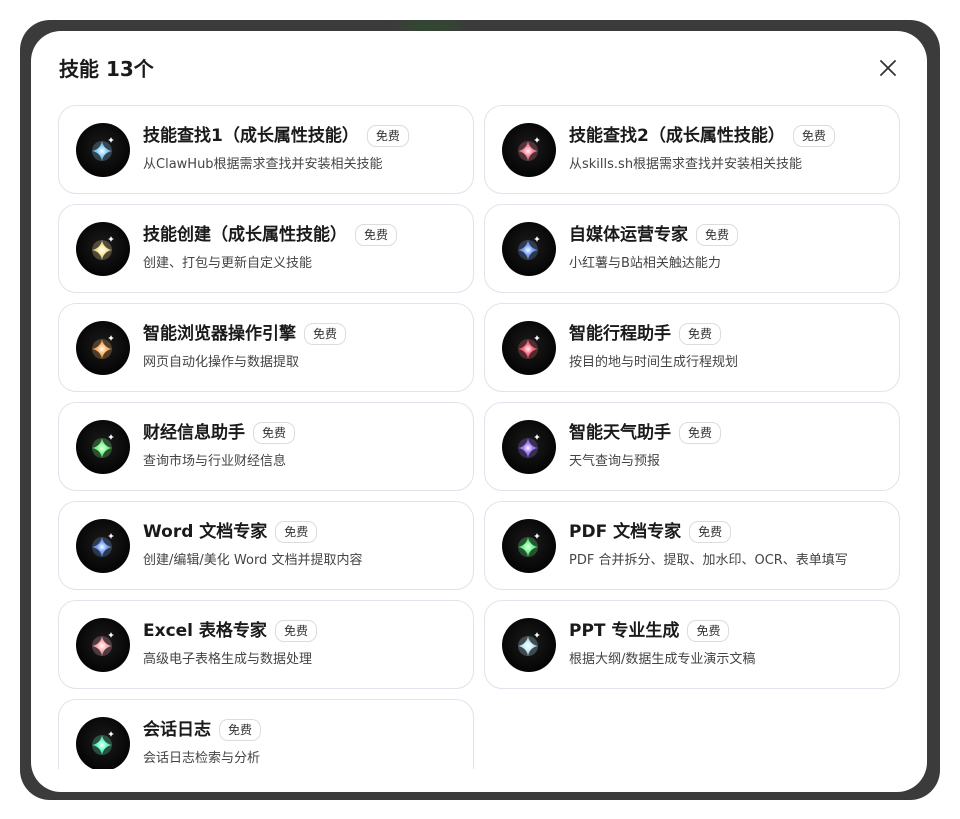 The image size is (960, 819). Describe the element at coordinates (228, 263) in the screenshot. I see `skill-description: 创建、打包与更新自定义技能` at that location.